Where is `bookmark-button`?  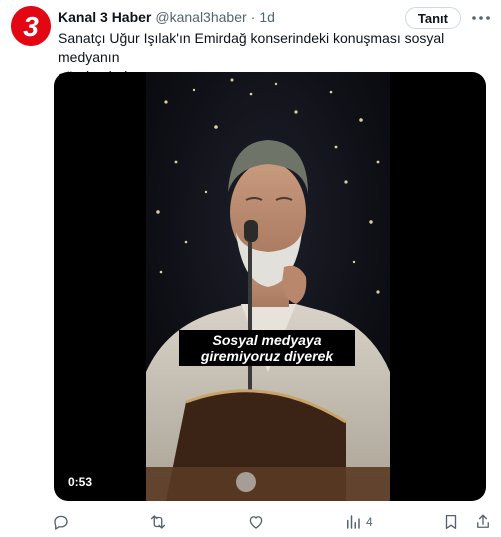 bookmark-button is located at coordinates (451, 522).